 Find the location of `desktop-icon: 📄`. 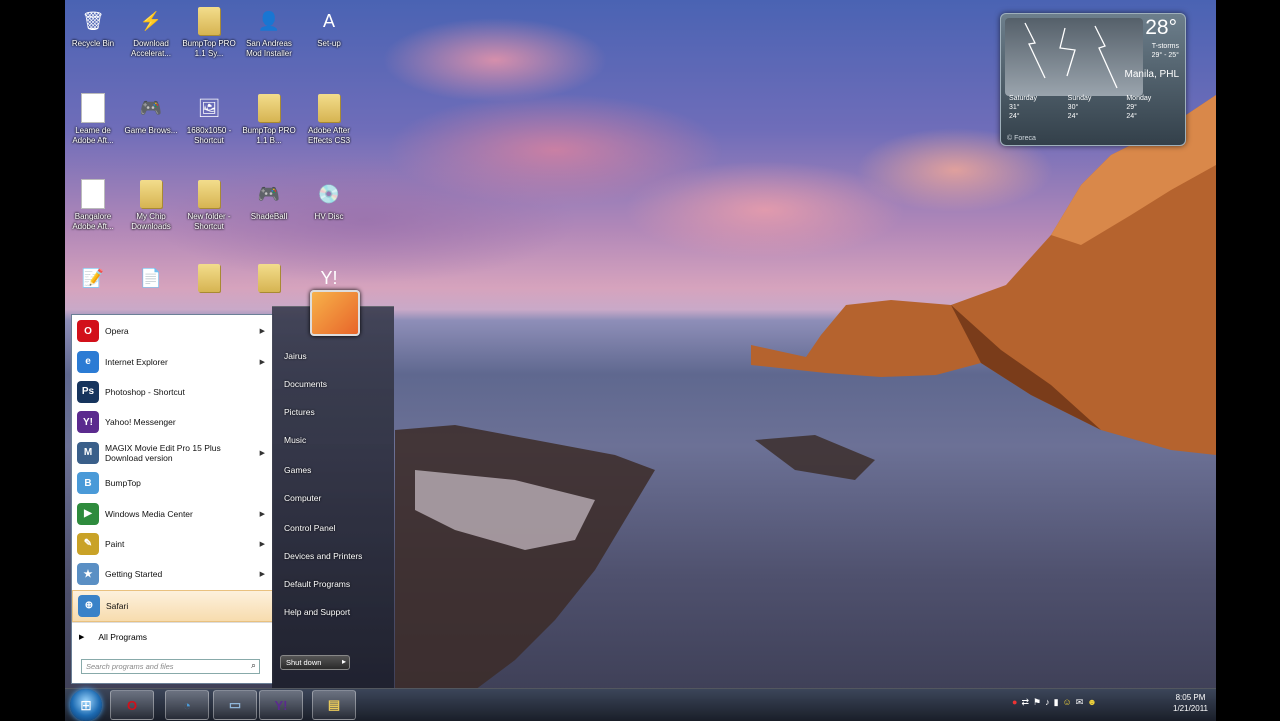

desktop-icon: 📄 is located at coordinates (151, 279).